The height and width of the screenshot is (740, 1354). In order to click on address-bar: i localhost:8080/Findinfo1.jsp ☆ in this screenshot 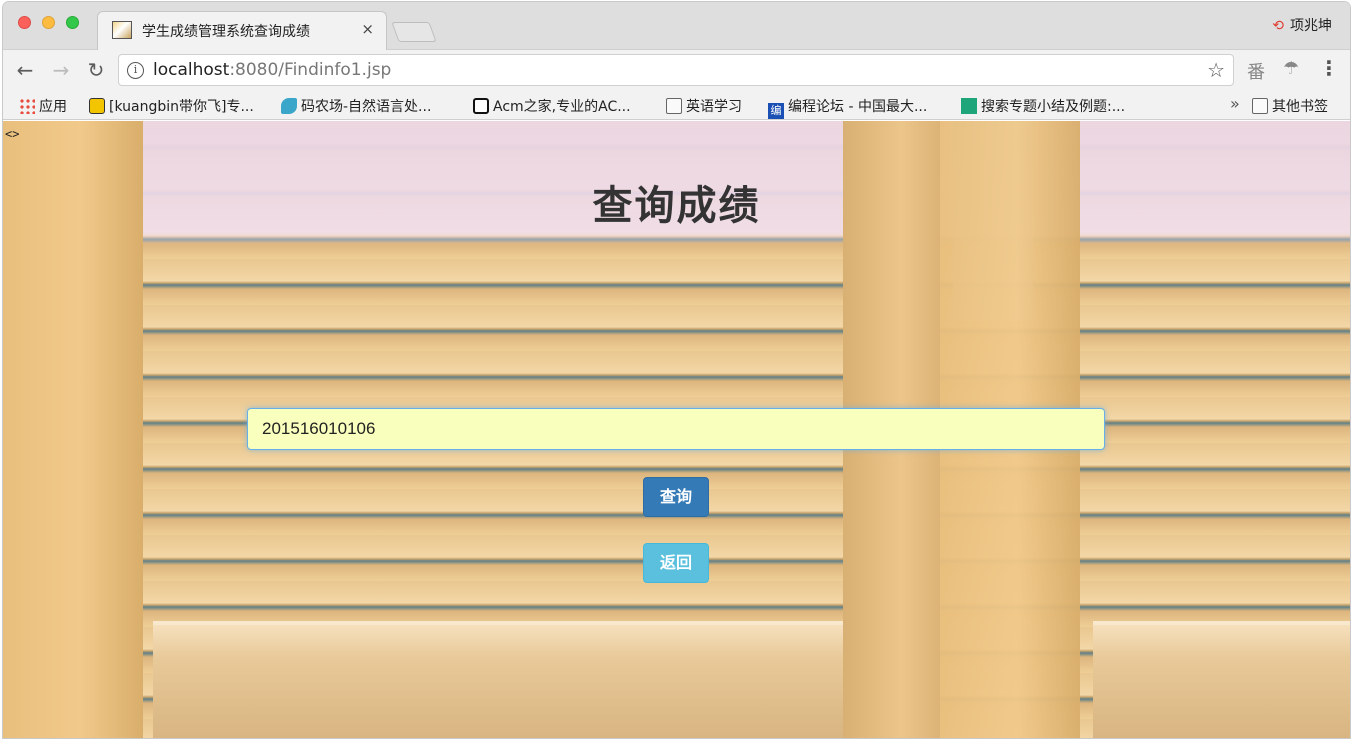, I will do `click(676, 70)`.